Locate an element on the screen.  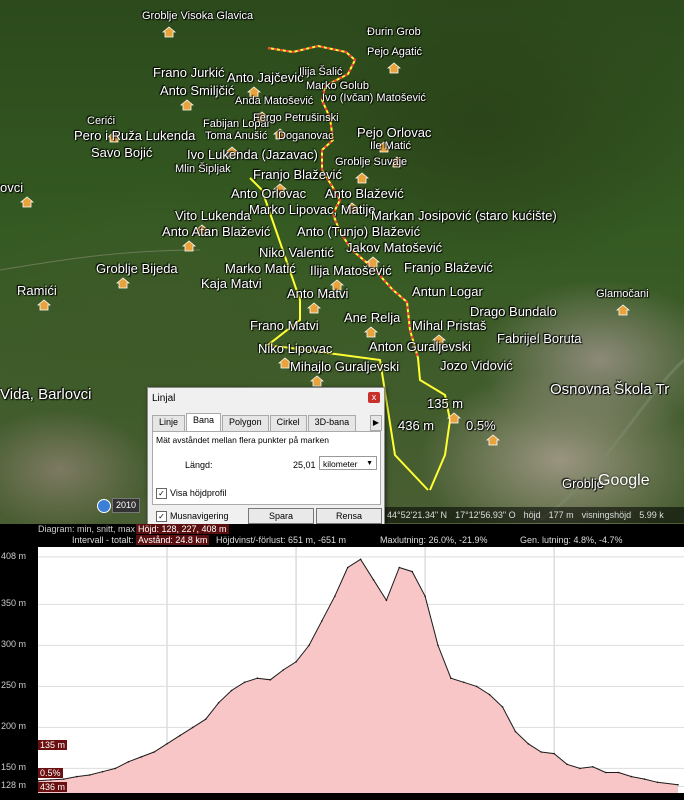
close-icon: x is located at coordinates (374, 397).